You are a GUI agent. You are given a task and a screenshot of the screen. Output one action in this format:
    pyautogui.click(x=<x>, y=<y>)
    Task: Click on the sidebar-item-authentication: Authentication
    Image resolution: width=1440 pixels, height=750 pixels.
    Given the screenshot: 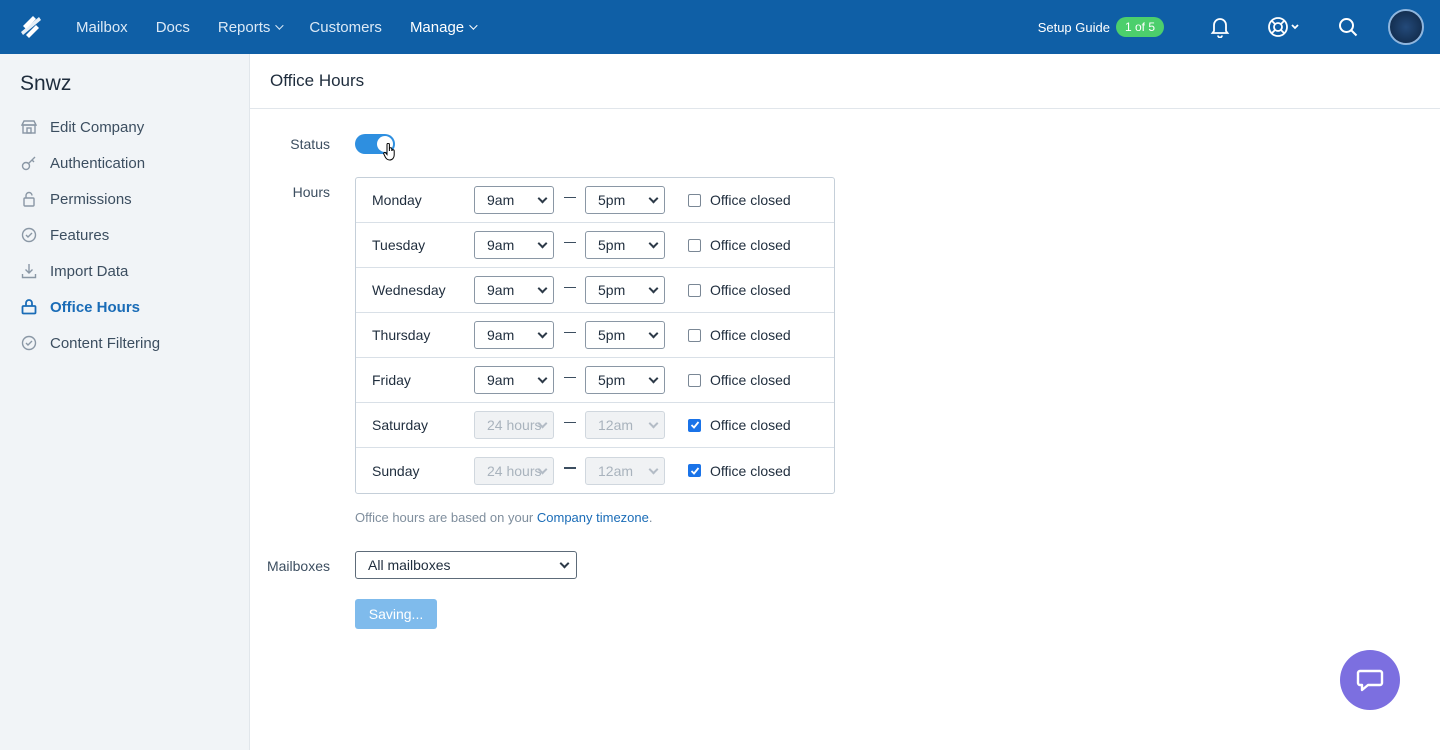 What is the action you would take?
    pyautogui.click(x=124, y=163)
    